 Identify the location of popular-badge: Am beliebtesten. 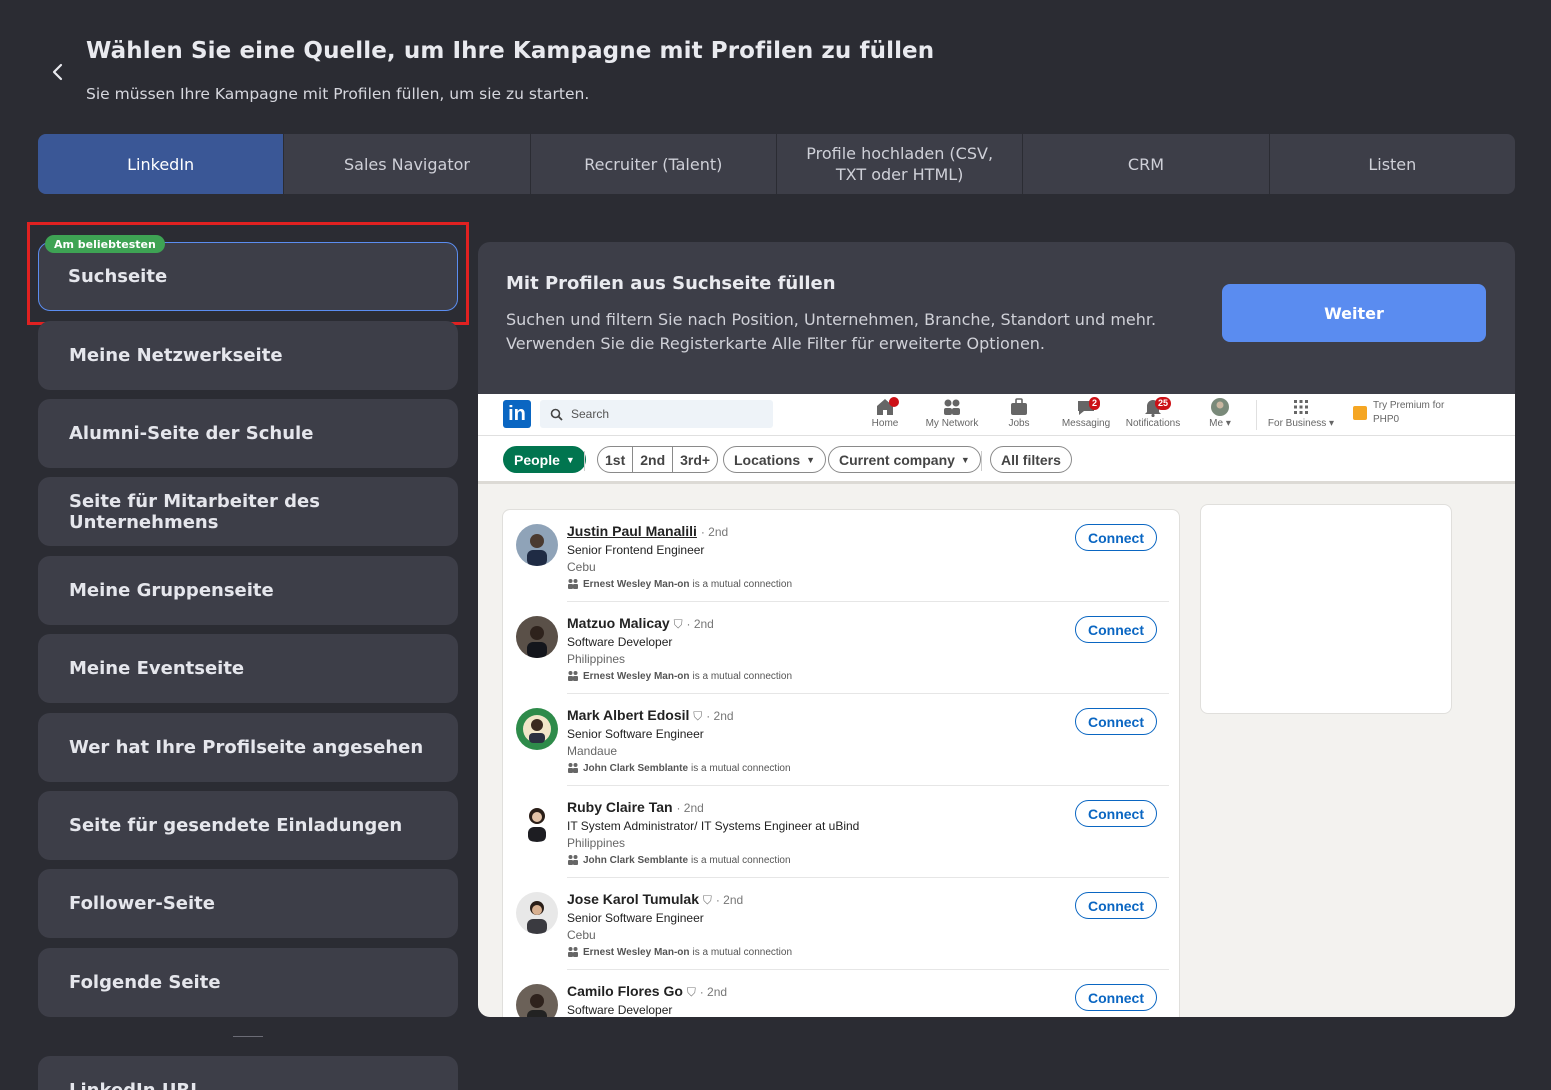
(105, 244).